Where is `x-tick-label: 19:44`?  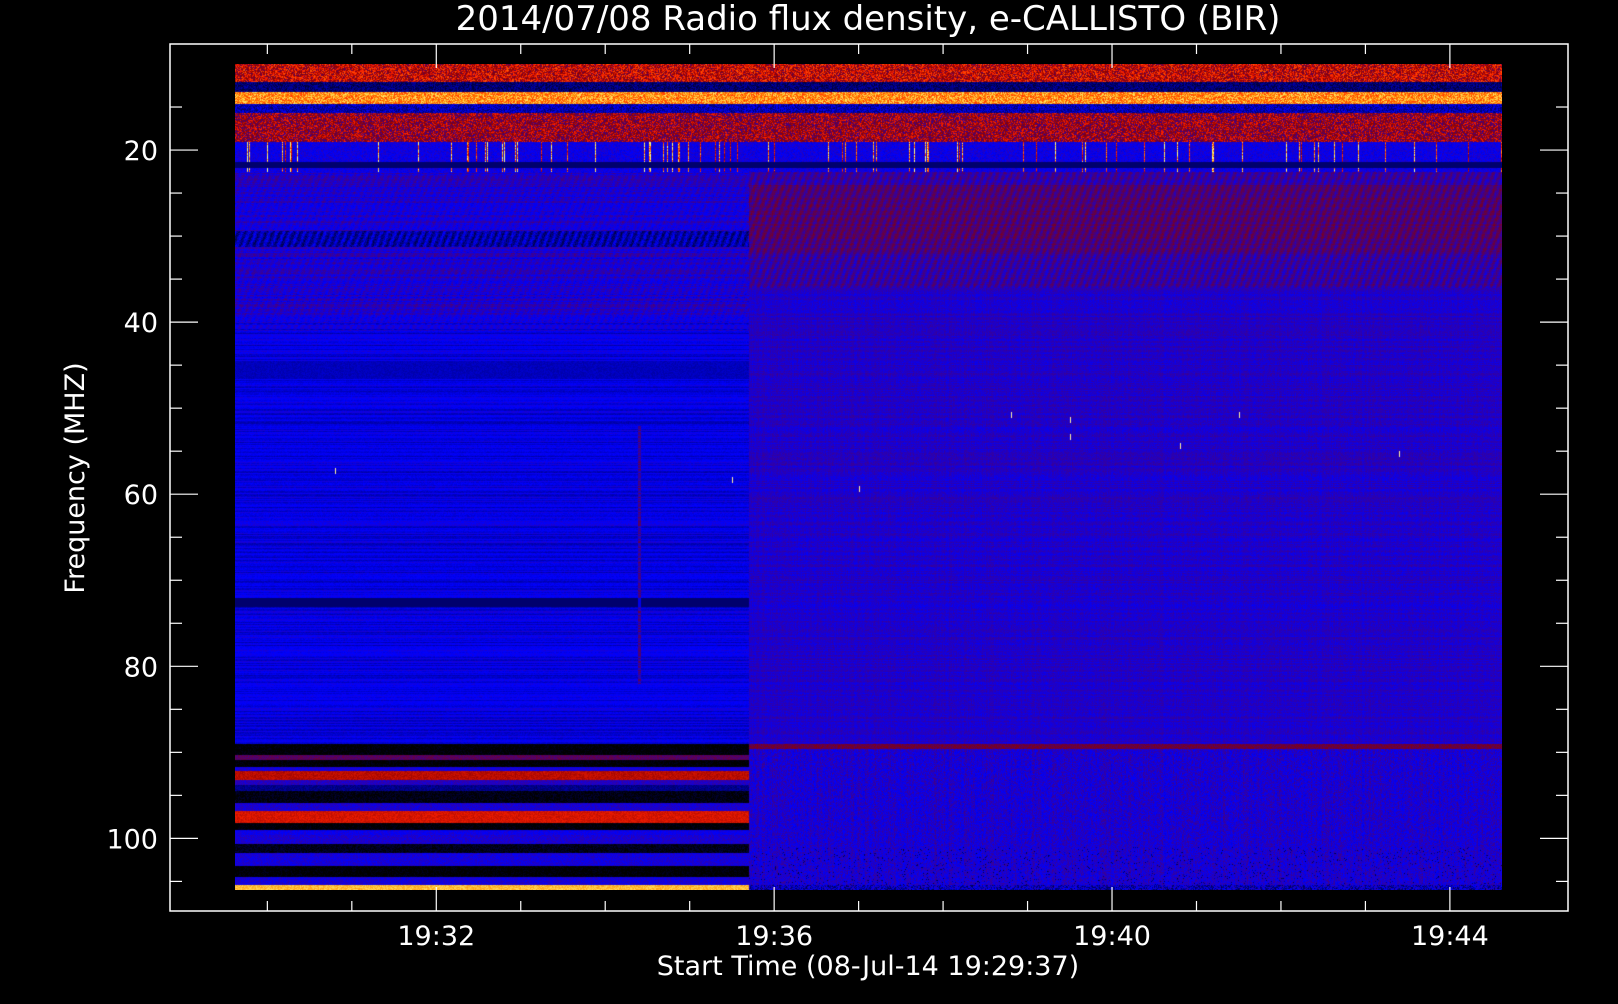 x-tick-label: 19:44 is located at coordinates (1450, 936).